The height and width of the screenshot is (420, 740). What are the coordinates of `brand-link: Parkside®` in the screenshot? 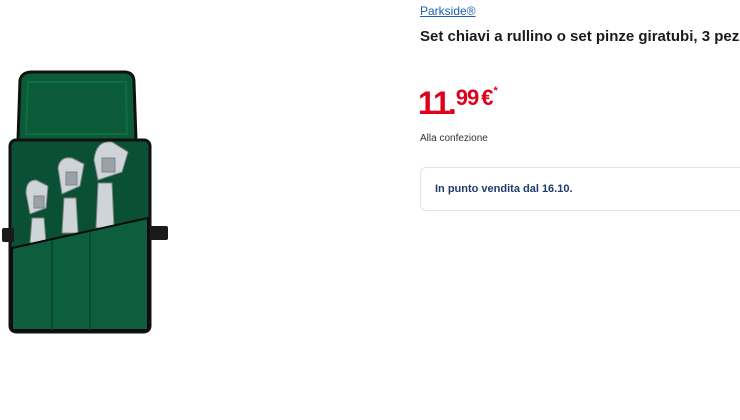 It's located at (448, 11).